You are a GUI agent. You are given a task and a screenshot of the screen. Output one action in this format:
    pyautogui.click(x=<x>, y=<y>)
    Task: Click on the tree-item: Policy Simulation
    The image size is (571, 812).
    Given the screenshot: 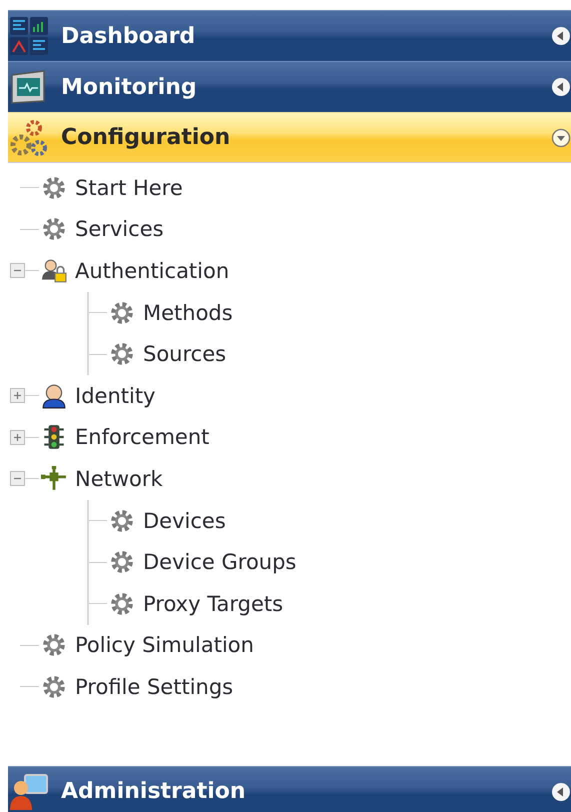 What is the action you would take?
    pyautogui.click(x=164, y=645)
    